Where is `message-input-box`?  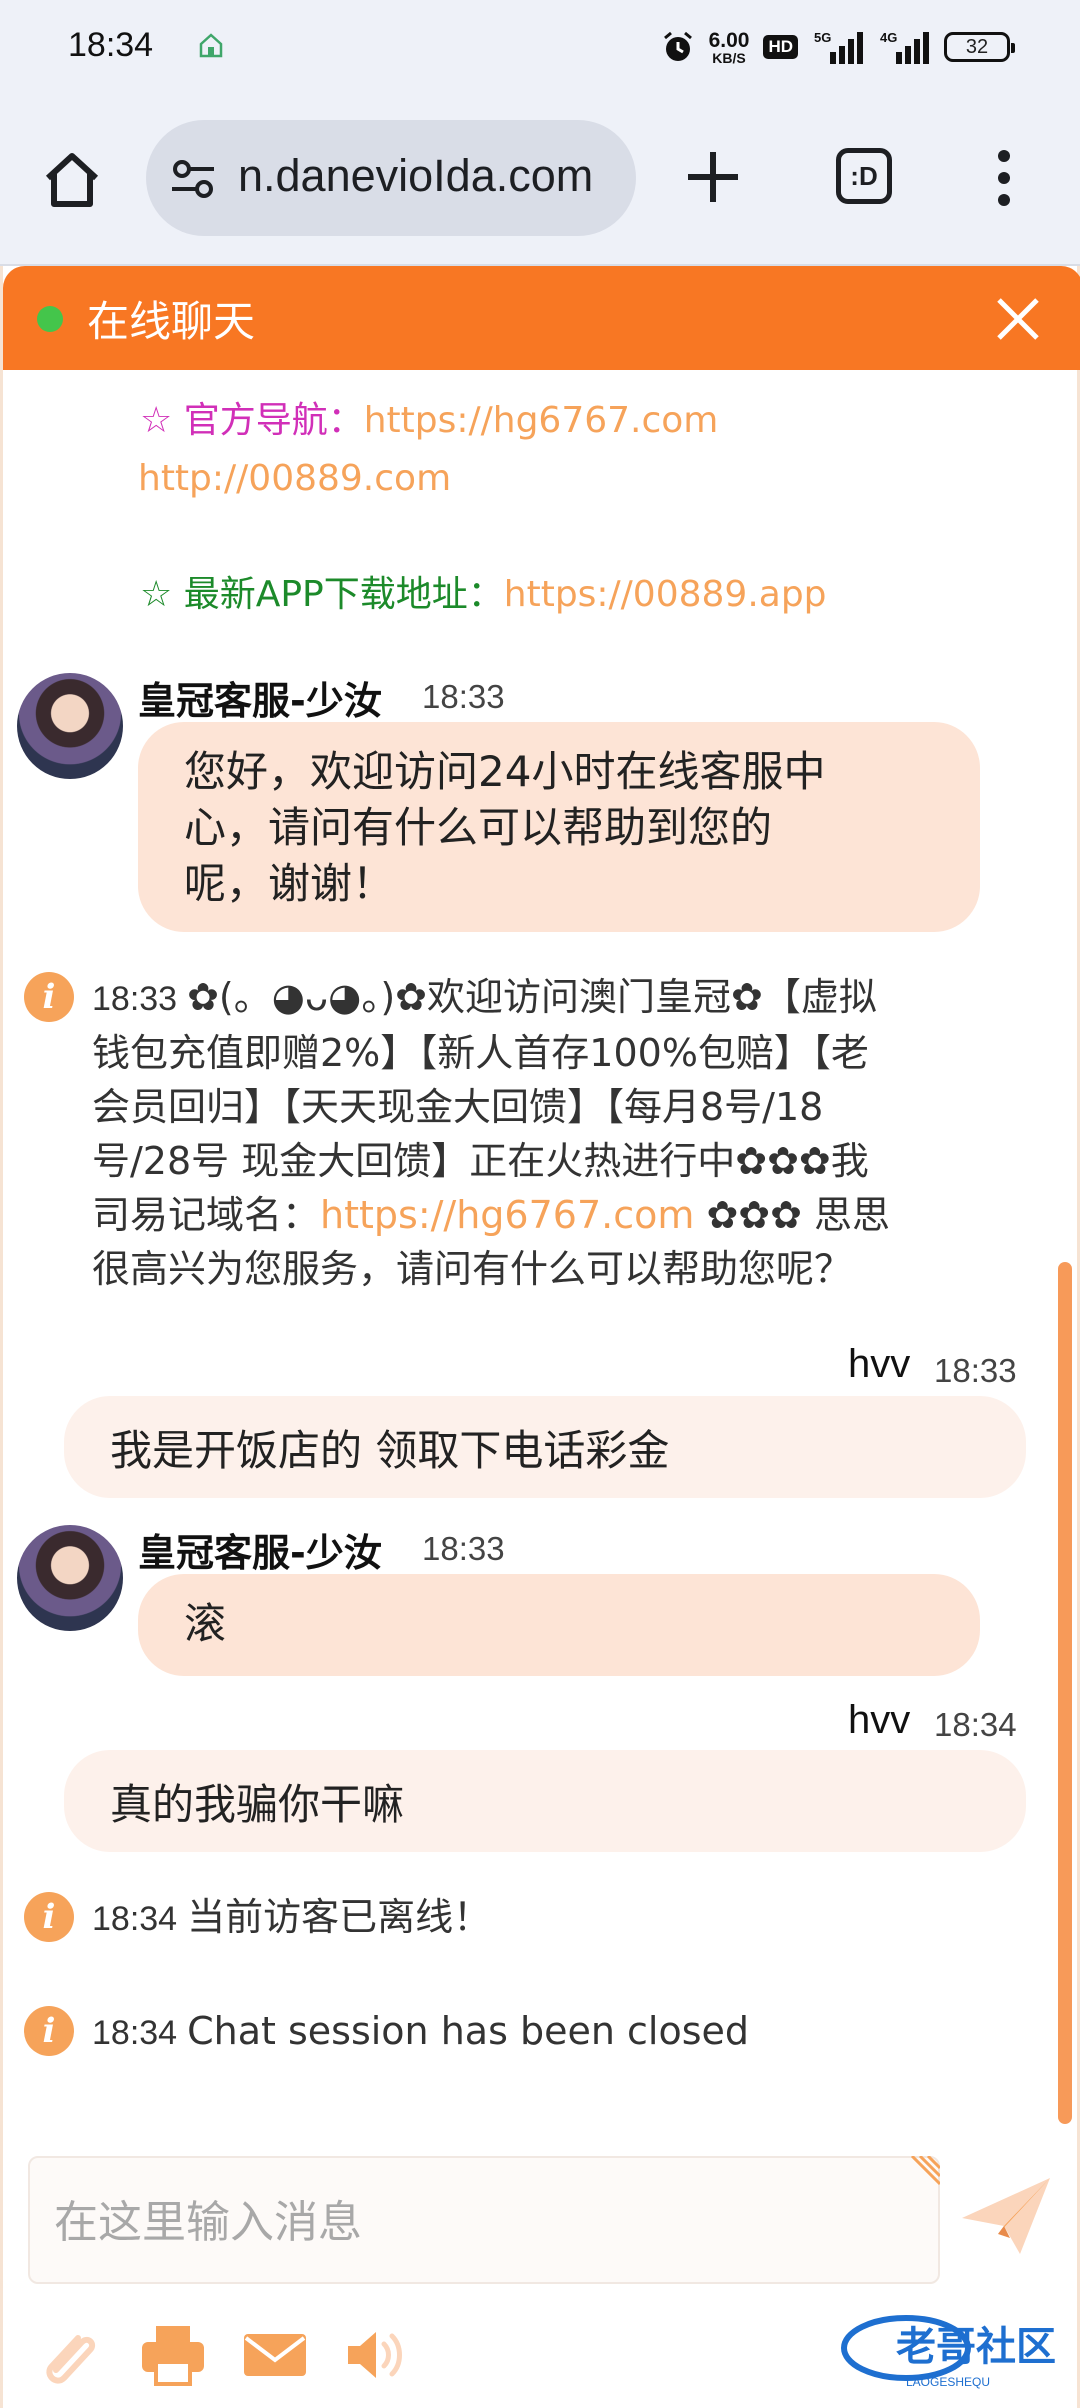 message-input-box is located at coordinates (484, 2220).